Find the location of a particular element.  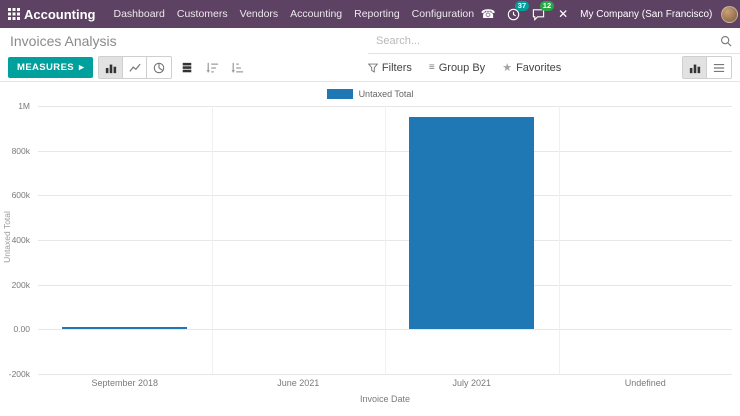

x-tick-label: June 2021 is located at coordinates (298, 383).